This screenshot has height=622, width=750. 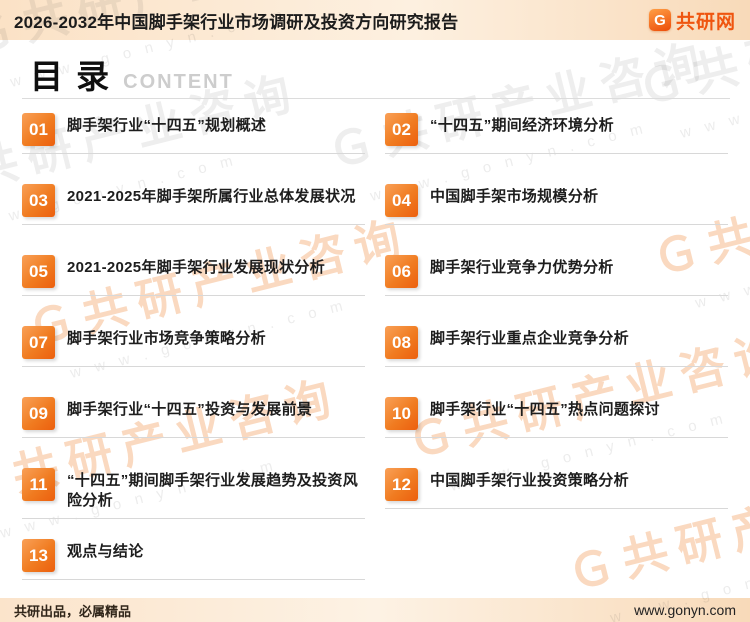 I want to click on toc-item: 05 2021-2025年脚手架行业发展现状分析, so click(x=193, y=290).